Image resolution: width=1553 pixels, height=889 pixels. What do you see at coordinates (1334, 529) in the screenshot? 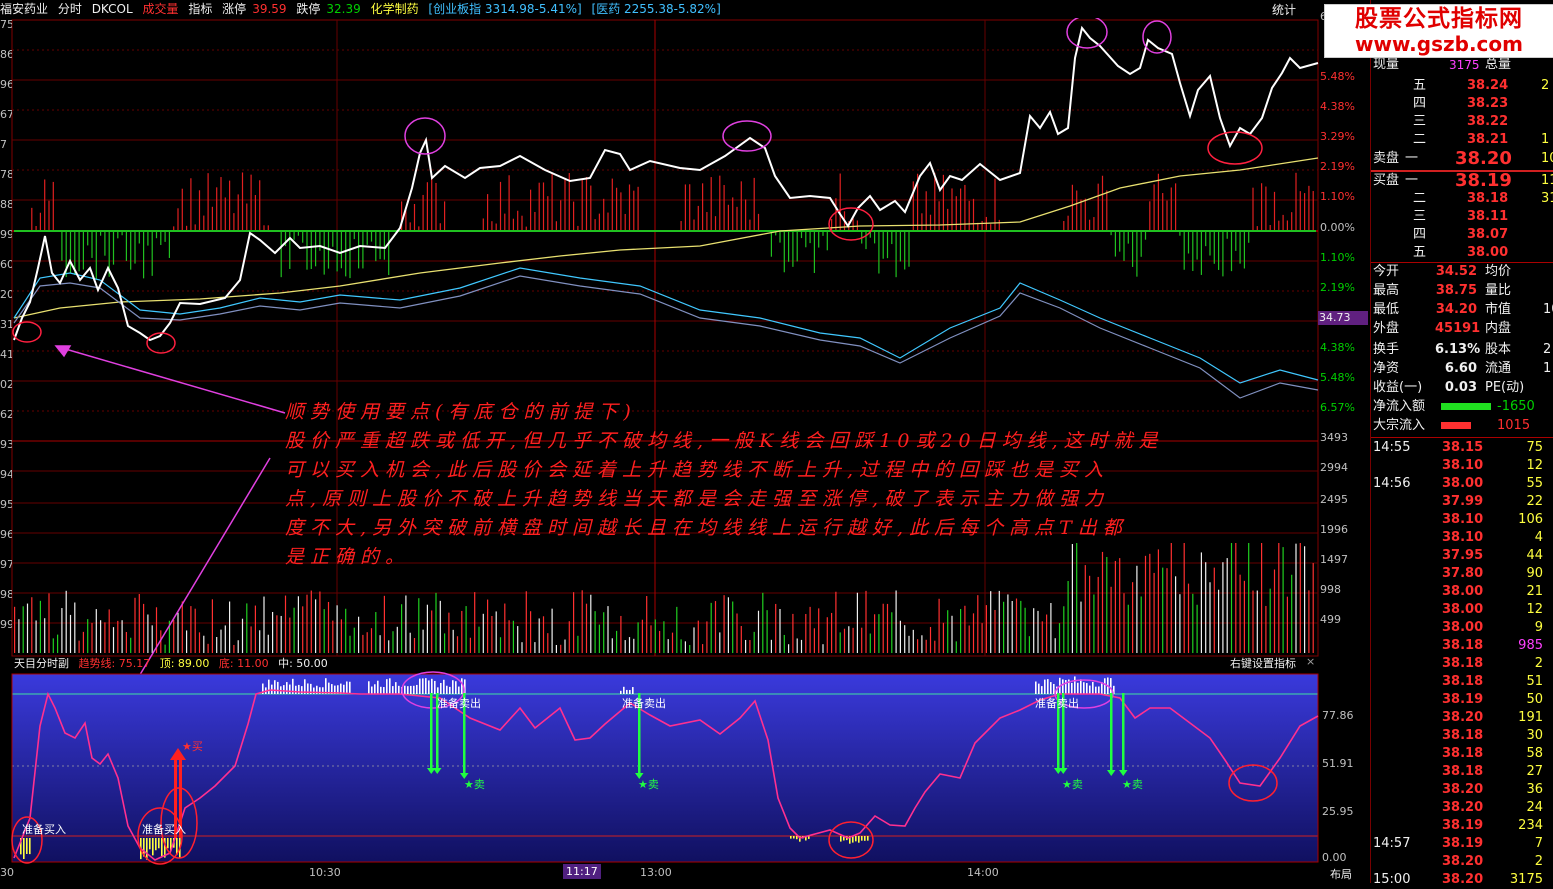
I see `right-axis-label: 1996` at bounding box center [1334, 529].